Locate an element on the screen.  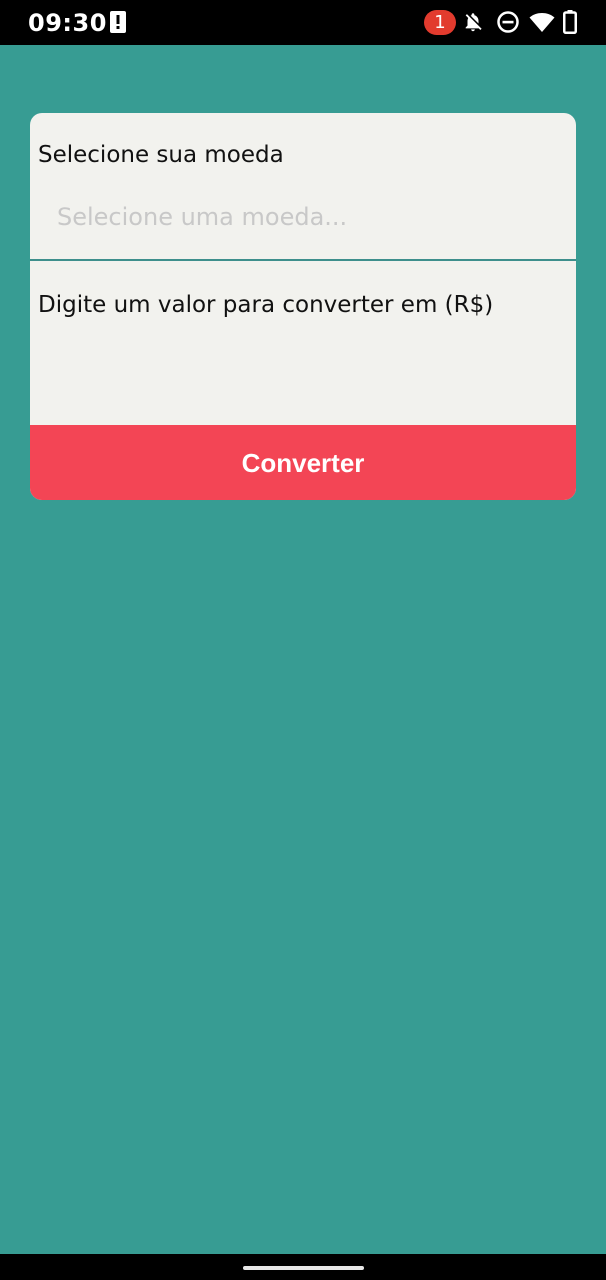
value-label: Digite um valor para converter em (R$) is located at coordinates (266, 305).